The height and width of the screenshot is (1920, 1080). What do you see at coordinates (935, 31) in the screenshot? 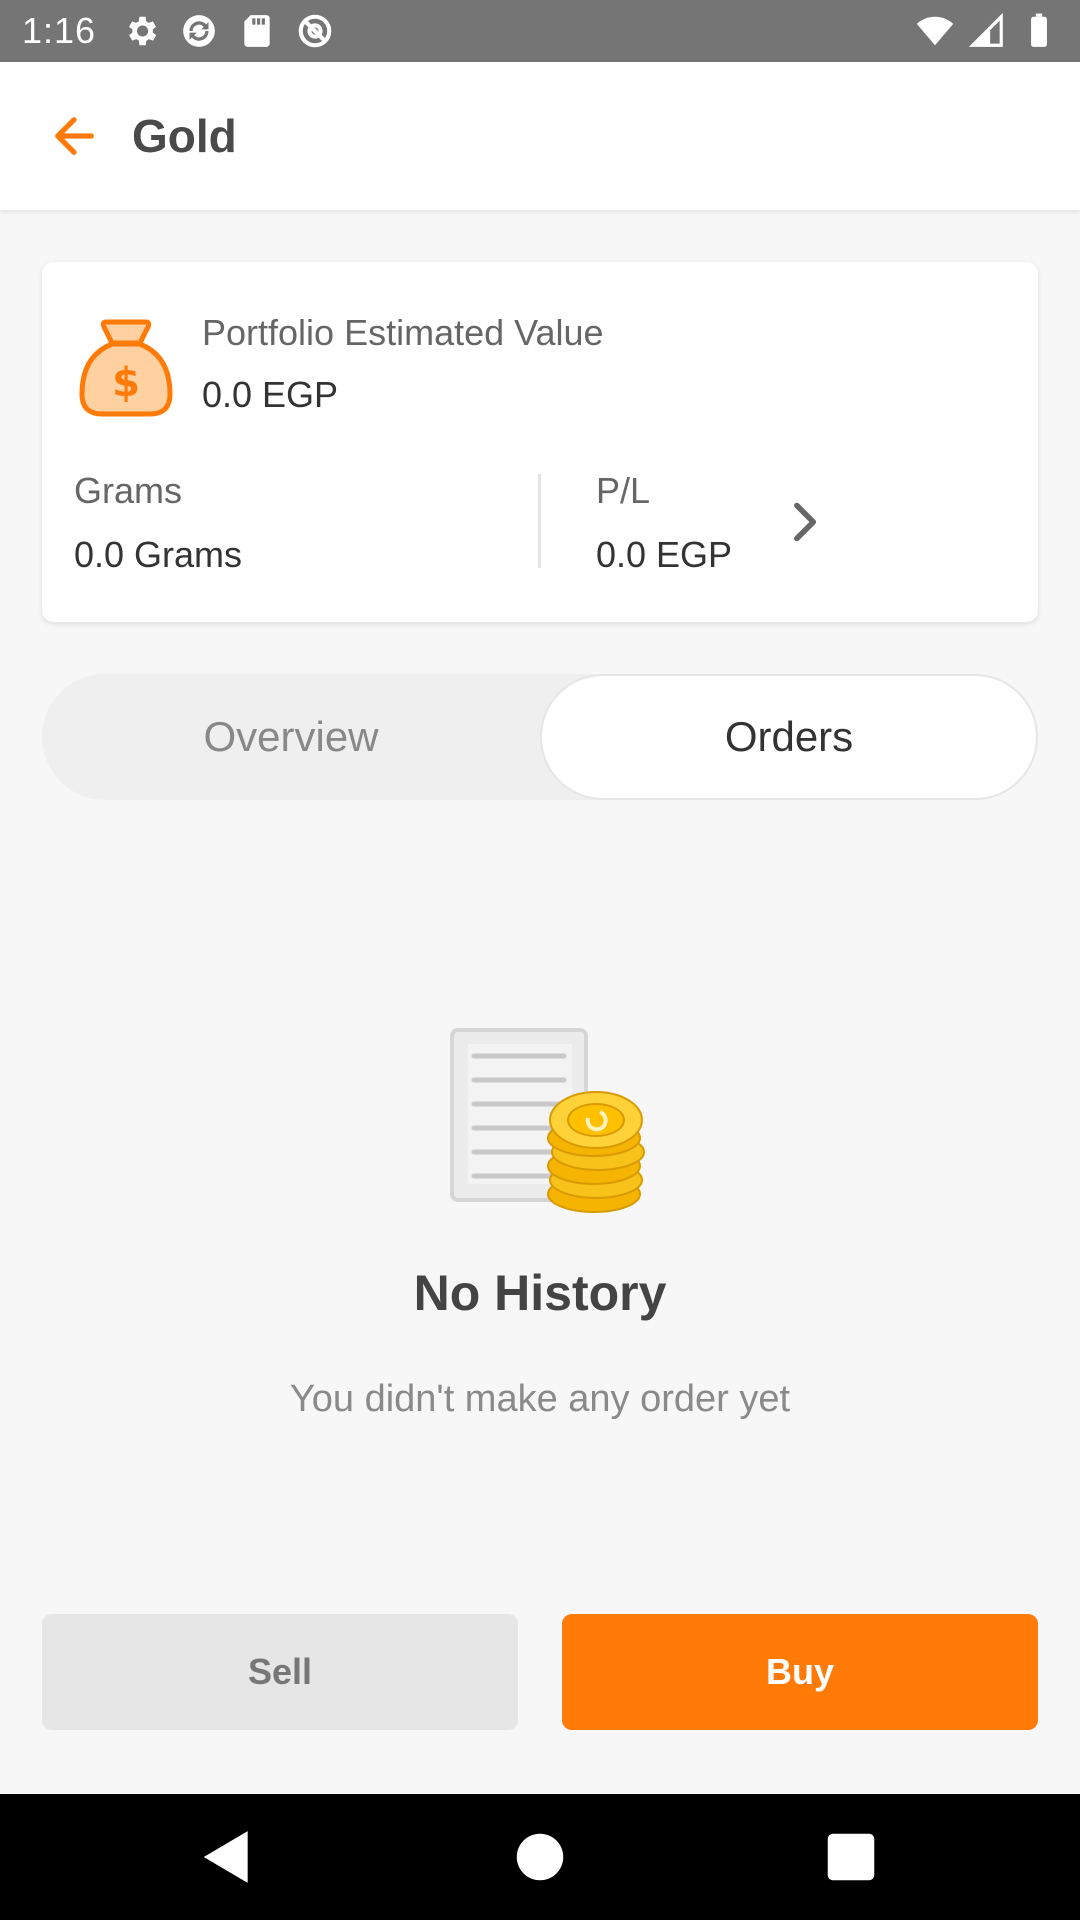
I see `wifi-icon` at bounding box center [935, 31].